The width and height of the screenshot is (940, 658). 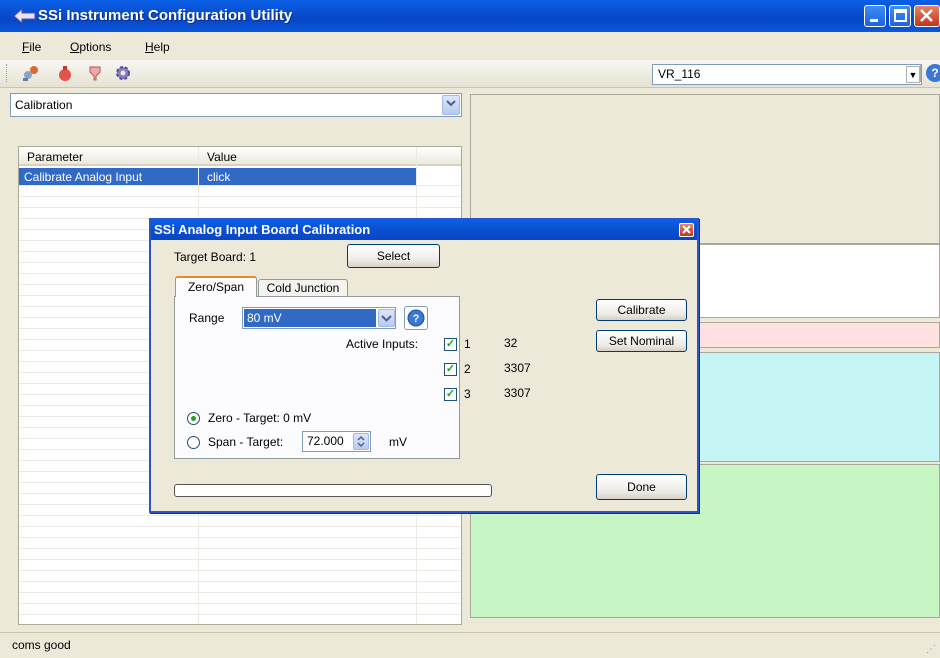 What do you see at coordinates (240, 156) in the screenshot?
I see `grid-header` at bounding box center [240, 156].